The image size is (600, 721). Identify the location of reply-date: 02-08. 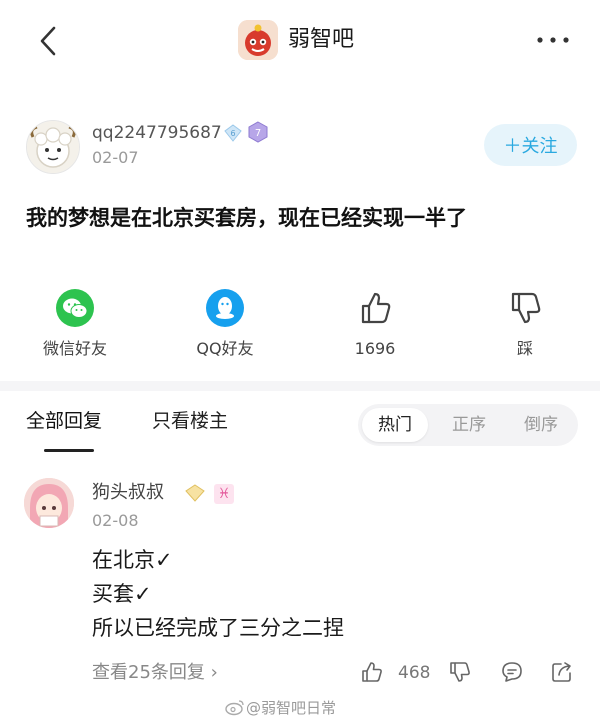
(115, 520).